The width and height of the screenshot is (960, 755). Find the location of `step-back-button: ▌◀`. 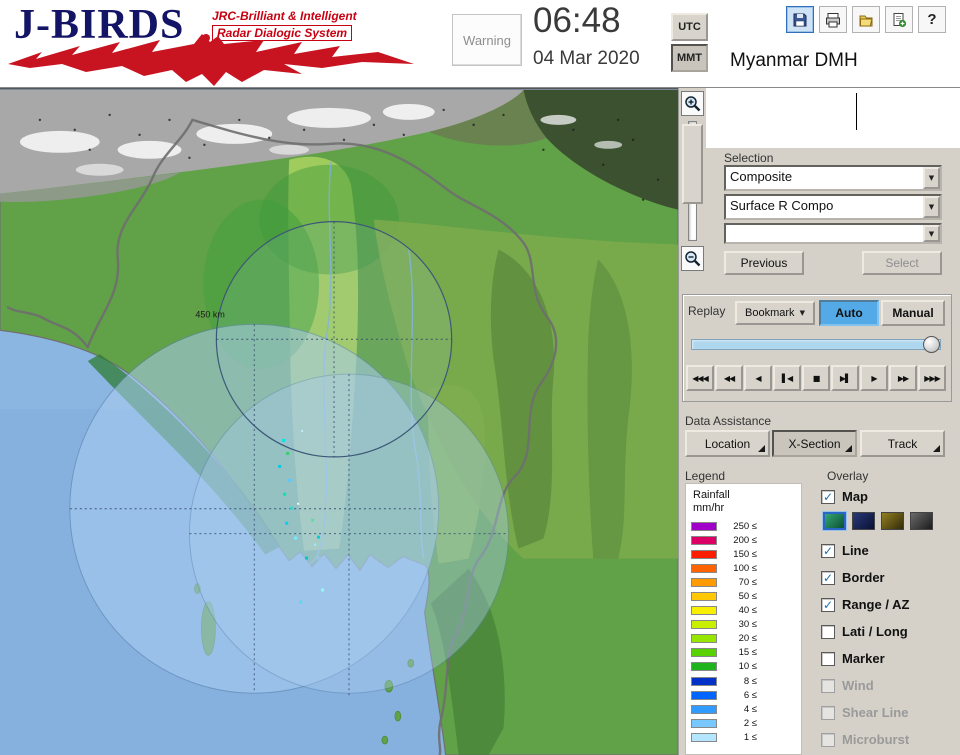

step-back-button: ▌◀ is located at coordinates (787, 378).